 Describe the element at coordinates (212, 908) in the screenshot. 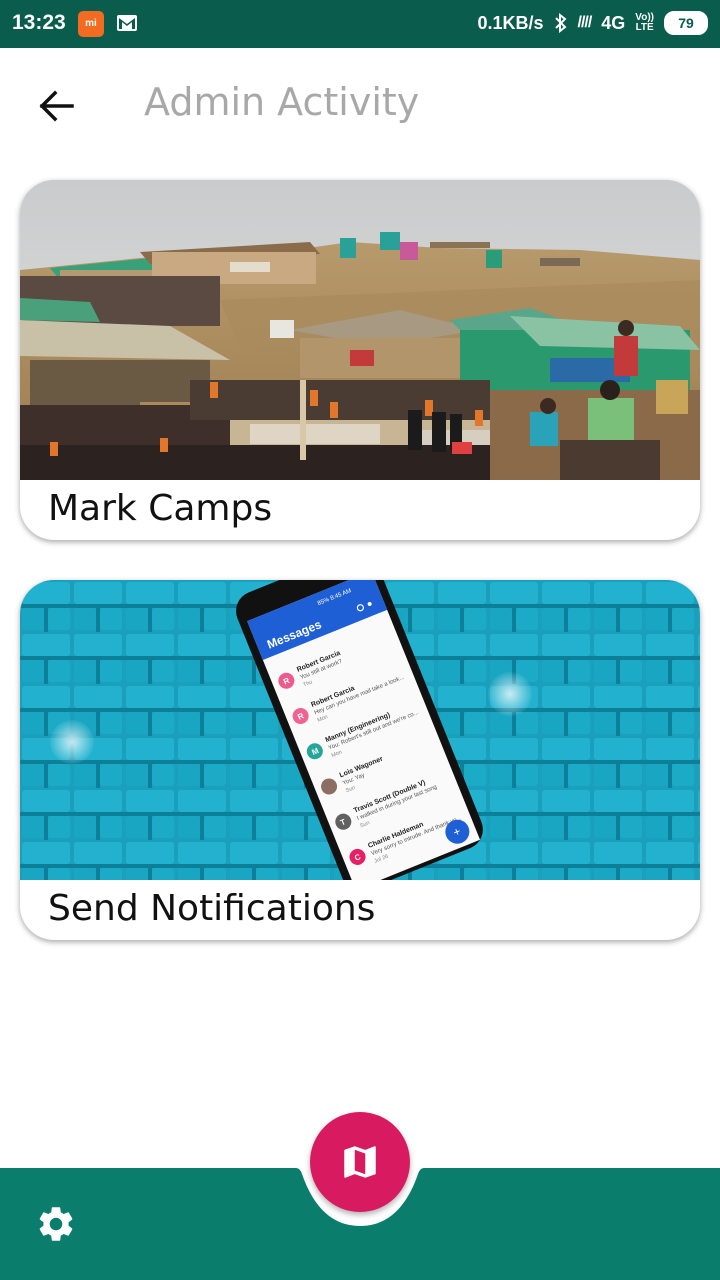

I see `send-notifications-label: Send Notifications` at that location.